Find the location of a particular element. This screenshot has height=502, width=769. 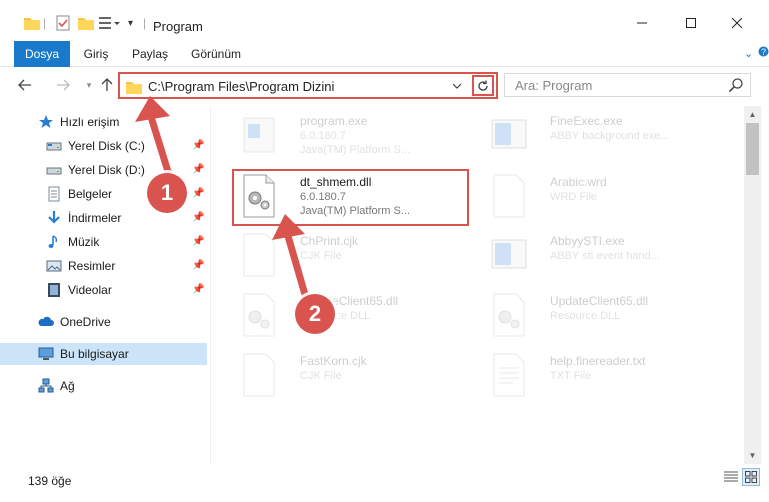

sidebar-item-label: İndirmeler is located at coordinates (95, 218).